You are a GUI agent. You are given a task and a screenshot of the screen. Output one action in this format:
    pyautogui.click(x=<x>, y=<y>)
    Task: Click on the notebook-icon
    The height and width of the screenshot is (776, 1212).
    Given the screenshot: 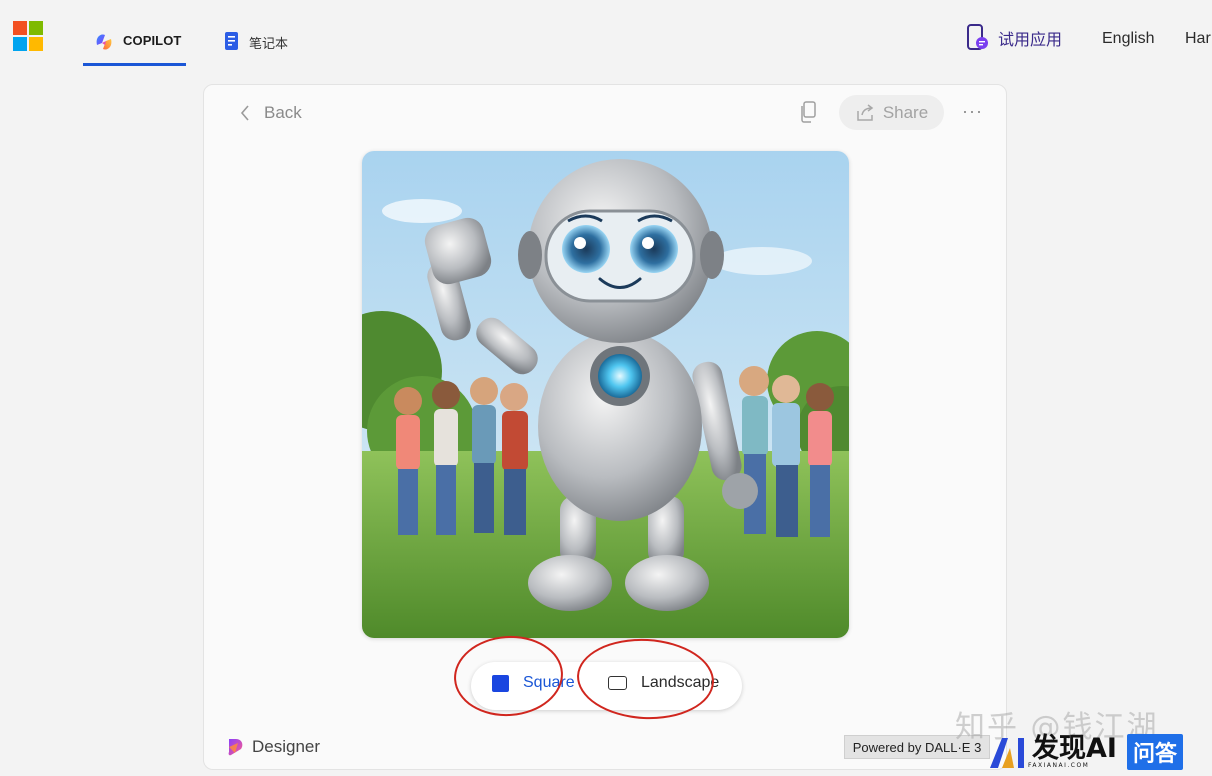 What is the action you would take?
    pyautogui.click(x=231, y=41)
    